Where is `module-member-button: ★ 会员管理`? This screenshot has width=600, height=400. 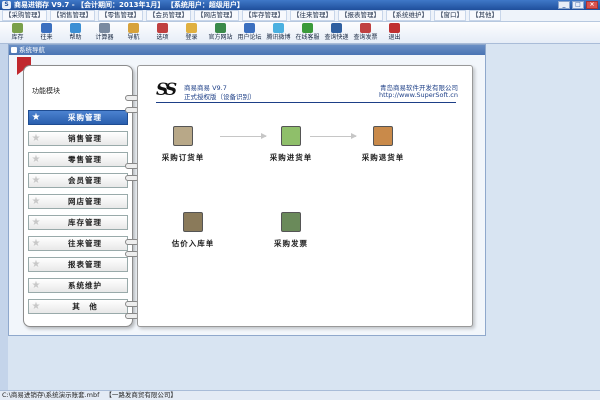 module-member-button: ★ 会员管理 is located at coordinates (78, 180).